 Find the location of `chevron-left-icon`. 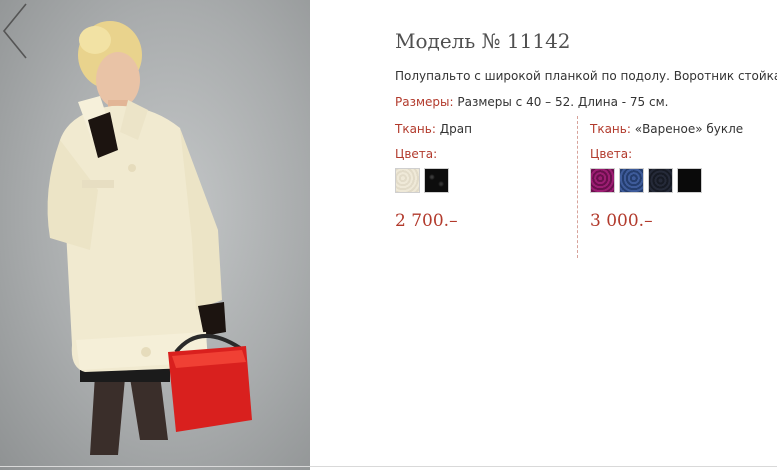

chevron-left-icon is located at coordinates (15, 31).